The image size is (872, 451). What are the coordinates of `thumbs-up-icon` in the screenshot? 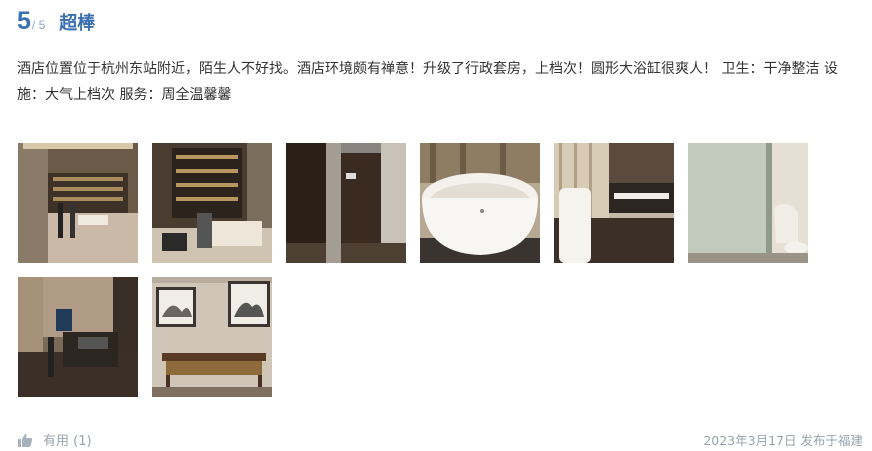 It's located at (25, 440).